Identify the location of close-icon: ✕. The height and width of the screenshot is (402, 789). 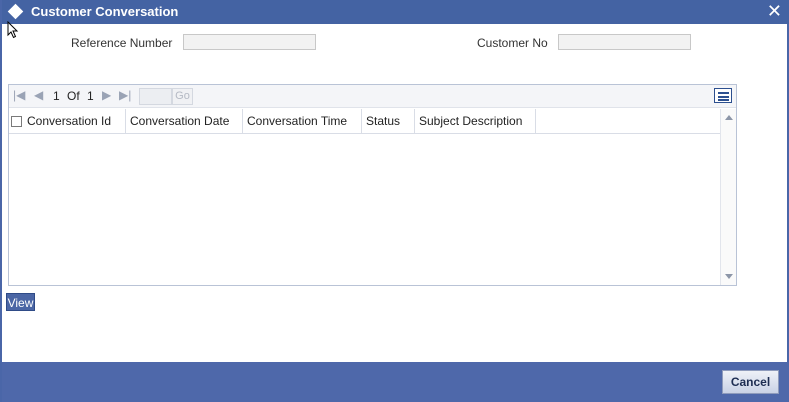
(774, 11).